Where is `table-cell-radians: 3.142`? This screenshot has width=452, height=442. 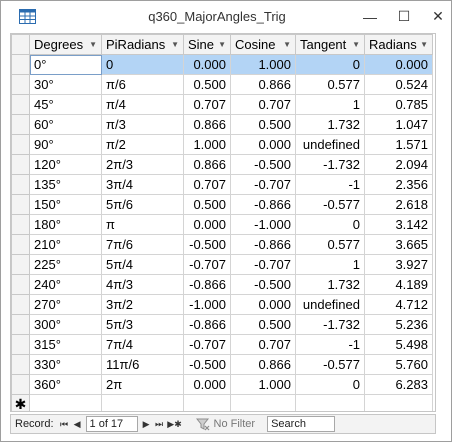 table-cell-radians: 3.142 is located at coordinates (398, 224).